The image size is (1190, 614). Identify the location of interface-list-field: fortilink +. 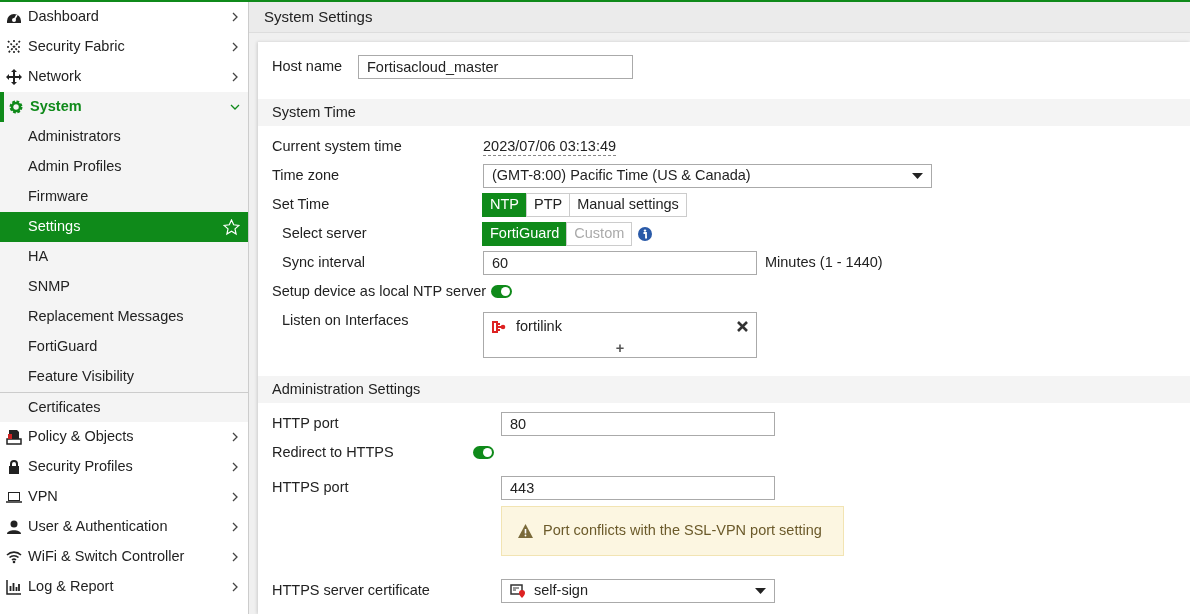
(620, 335).